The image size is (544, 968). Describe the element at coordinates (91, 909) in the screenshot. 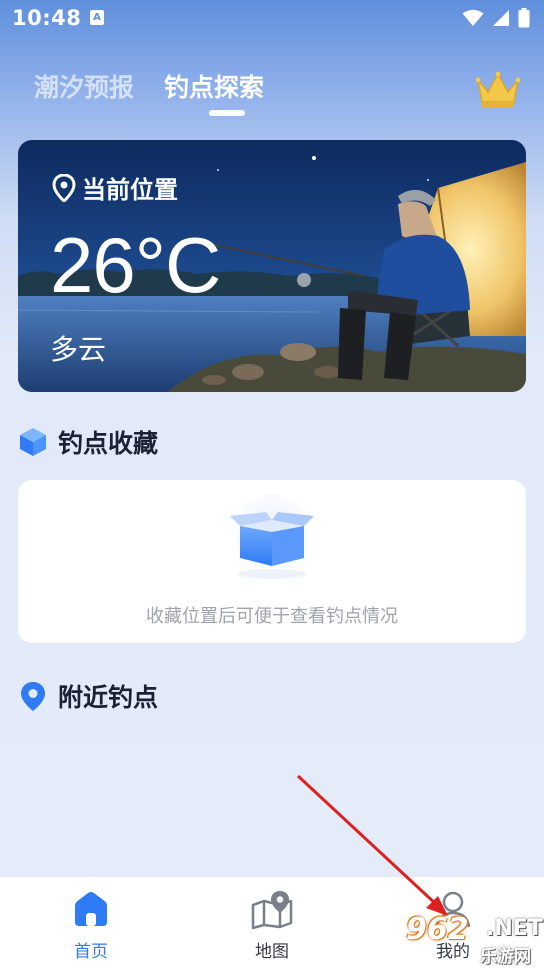

I see `home-icon` at that location.